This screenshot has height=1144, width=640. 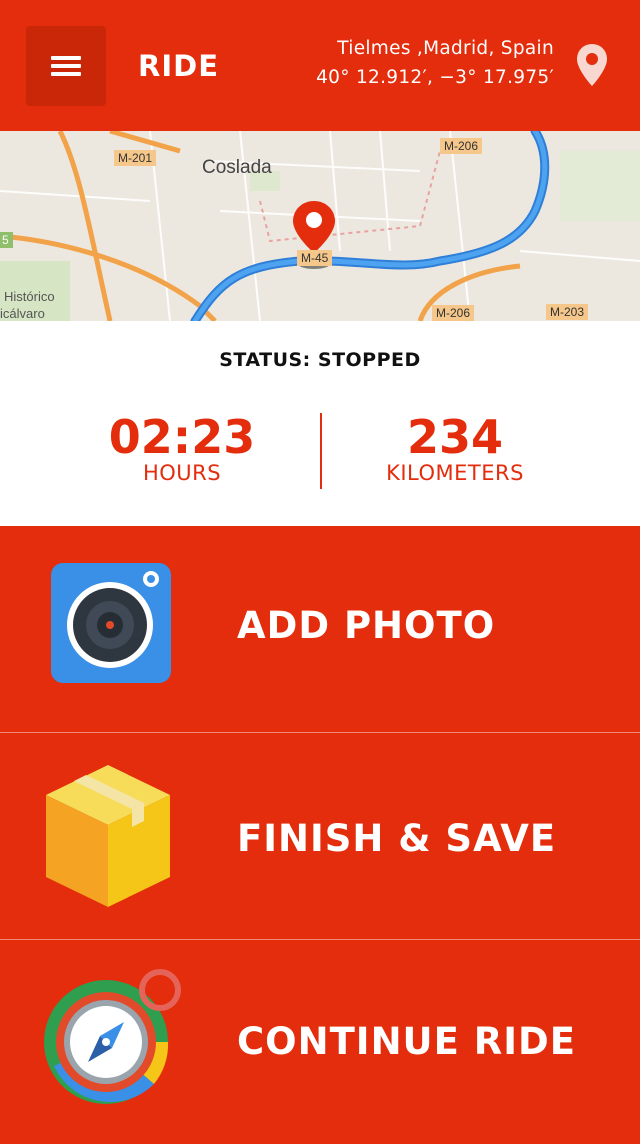 What do you see at coordinates (179, 66) in the screenshot?
I see `app-title: RIDE` at bounding box center [179, 66].